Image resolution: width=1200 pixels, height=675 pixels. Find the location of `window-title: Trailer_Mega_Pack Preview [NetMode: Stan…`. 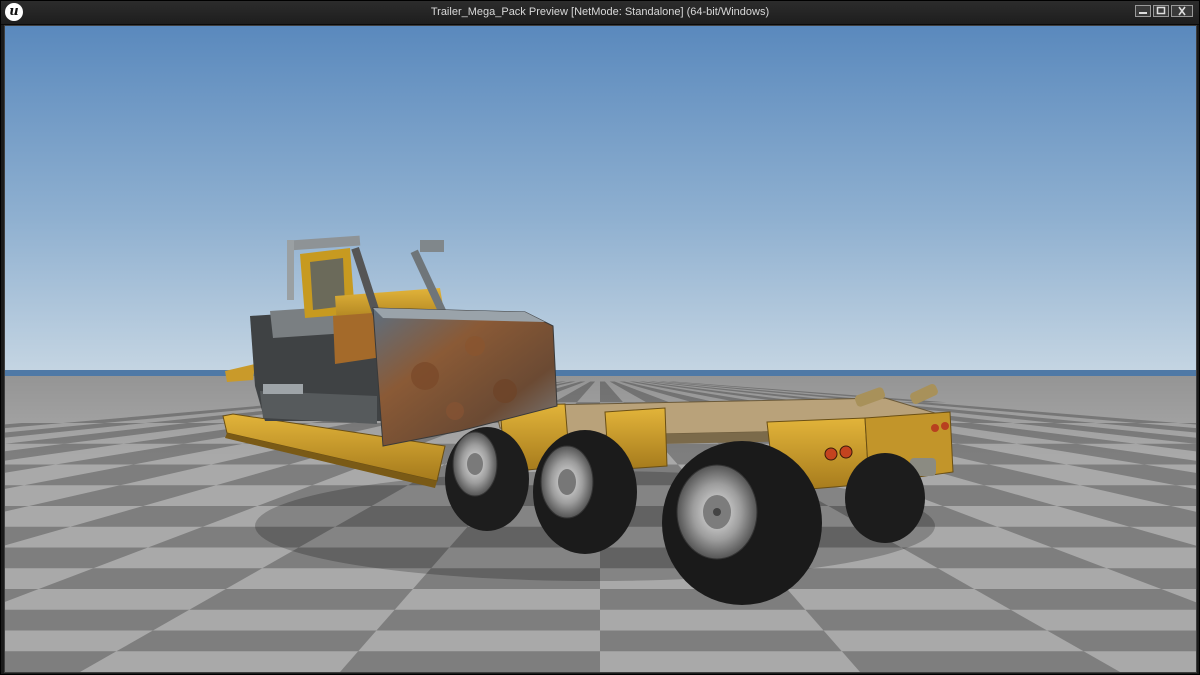

window-title: Trailer_Mega_Pack Preview [NetMode: Stan… is located at coordinates (600, 12).